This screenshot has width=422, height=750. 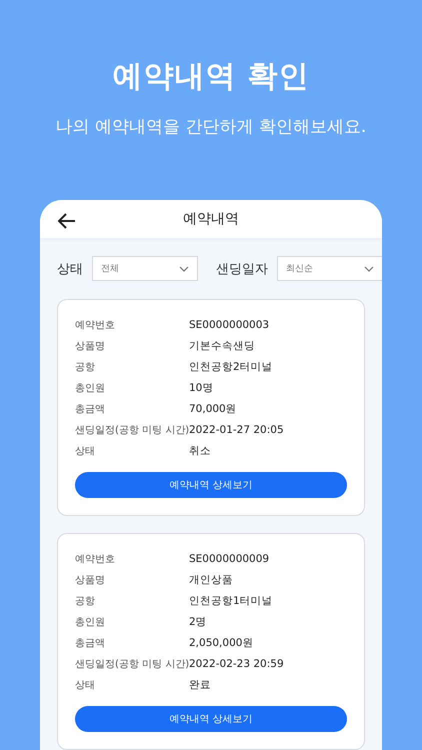 What do you see at coordinates (200, 685) in the screenshot?
I see `field-value: 완료` at bounding box center [200, 685].